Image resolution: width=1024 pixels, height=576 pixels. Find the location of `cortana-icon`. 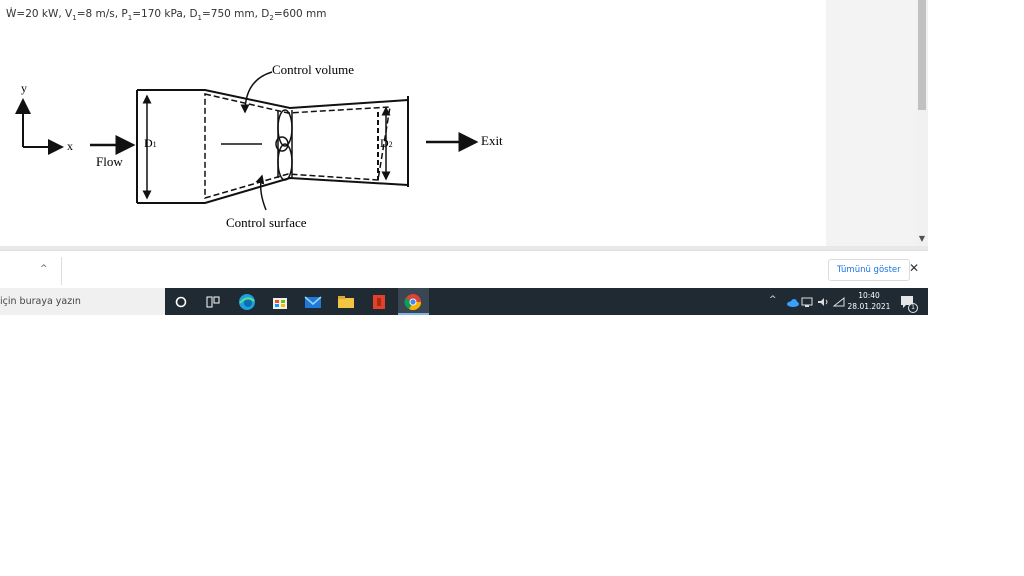

cortana-icon is located at coordinates (181, 302).